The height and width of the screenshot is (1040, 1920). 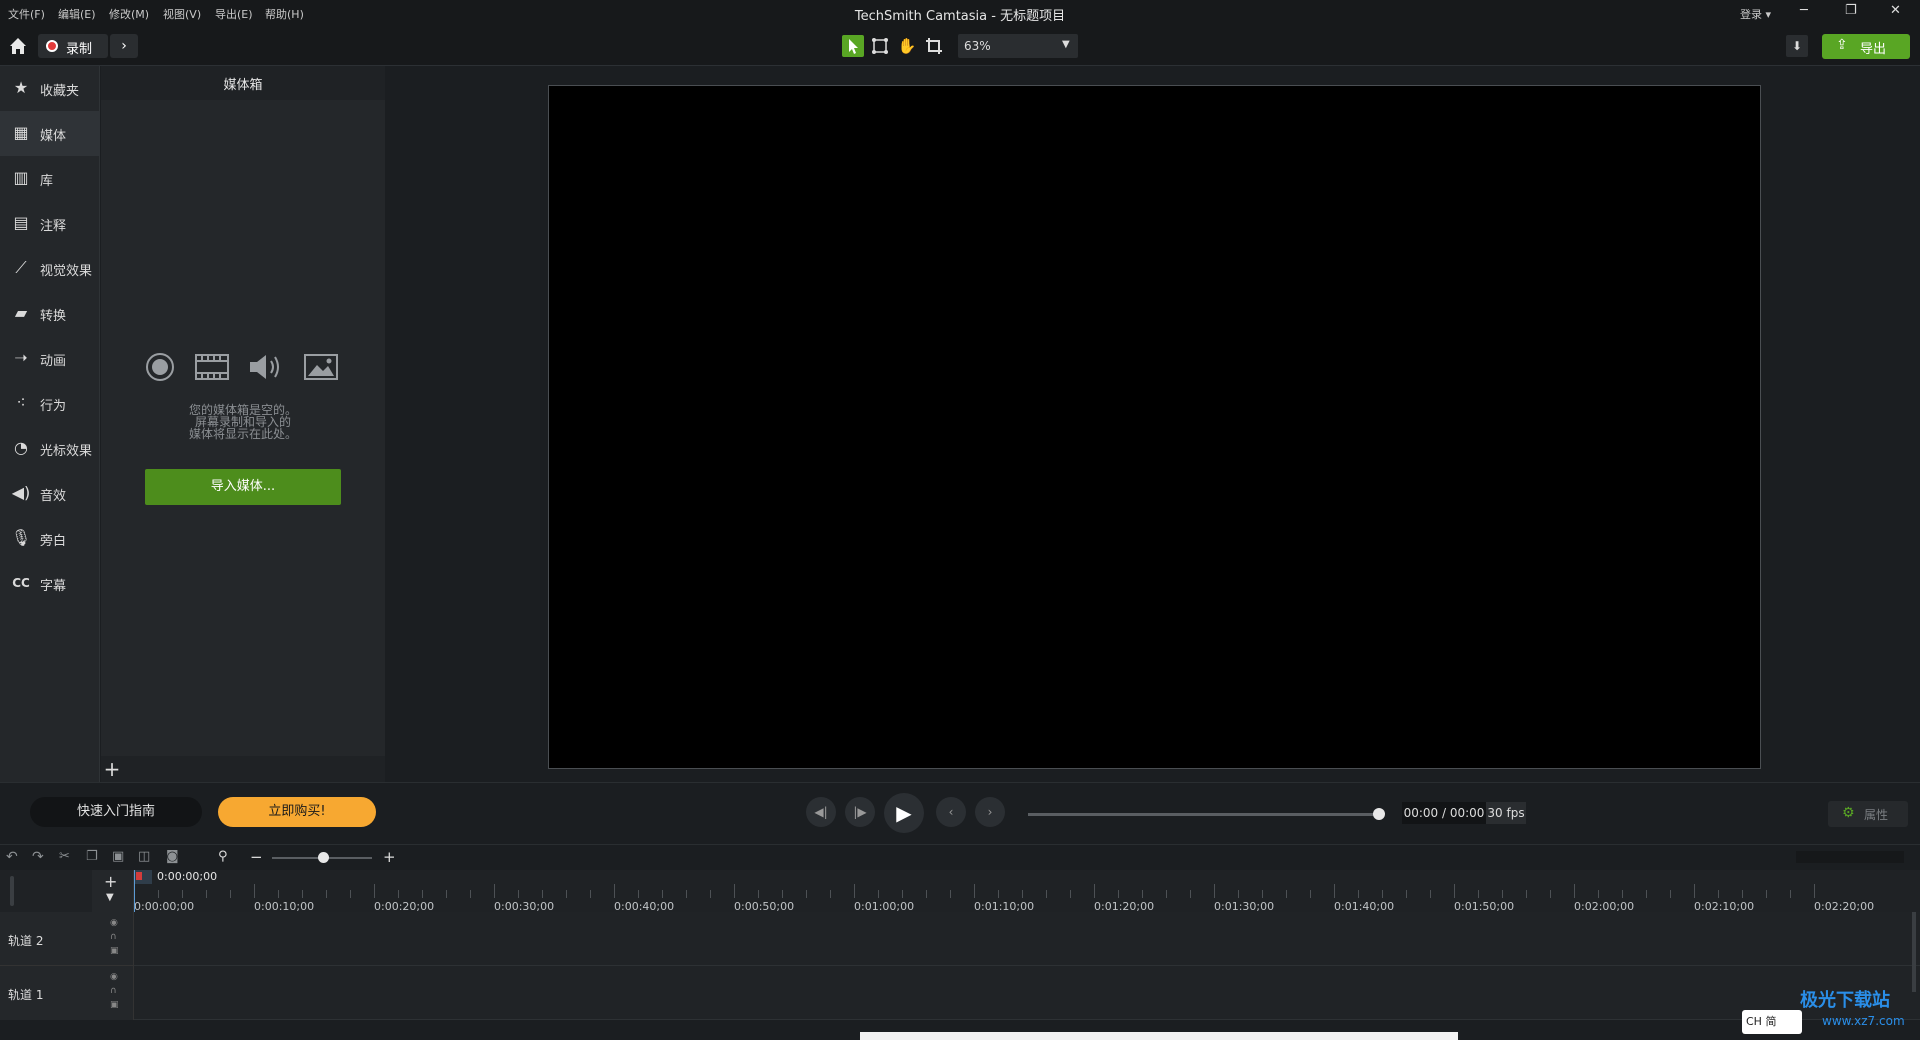 I want to click on nav-item-behavior: ⁖ 行为, so click(x=50, y=403).